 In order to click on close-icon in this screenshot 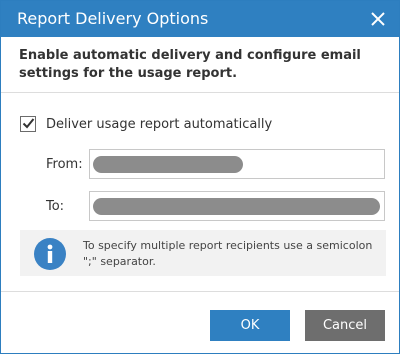, I will do `click(378, 19)`.